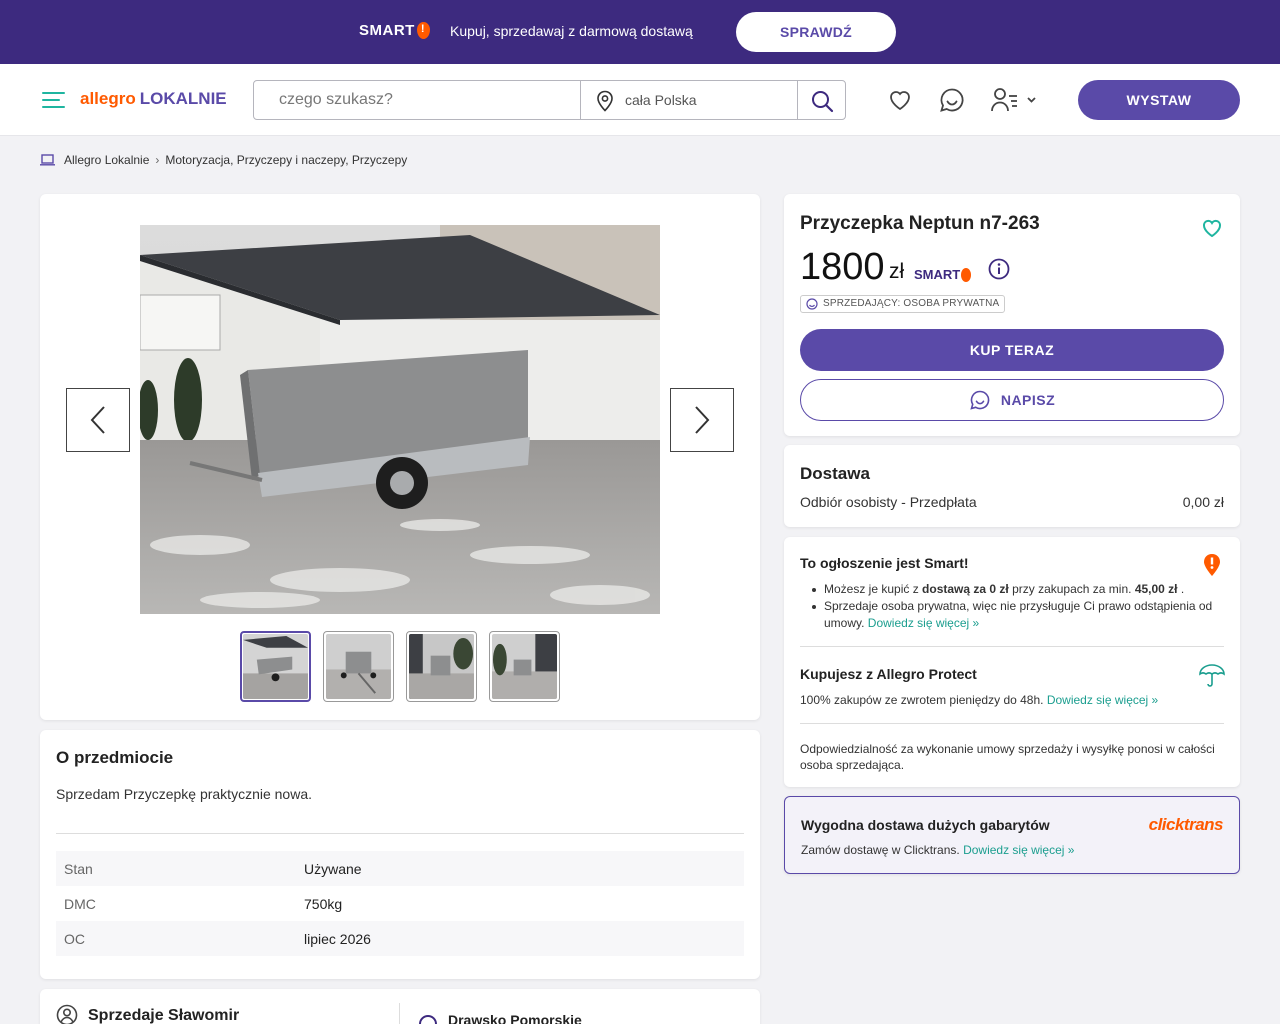 The width and height of the screenshot is (1280, 1024). Describe the element at coordinates (80, 903) in the screenshot. I see `param-key: DMC` at that location.